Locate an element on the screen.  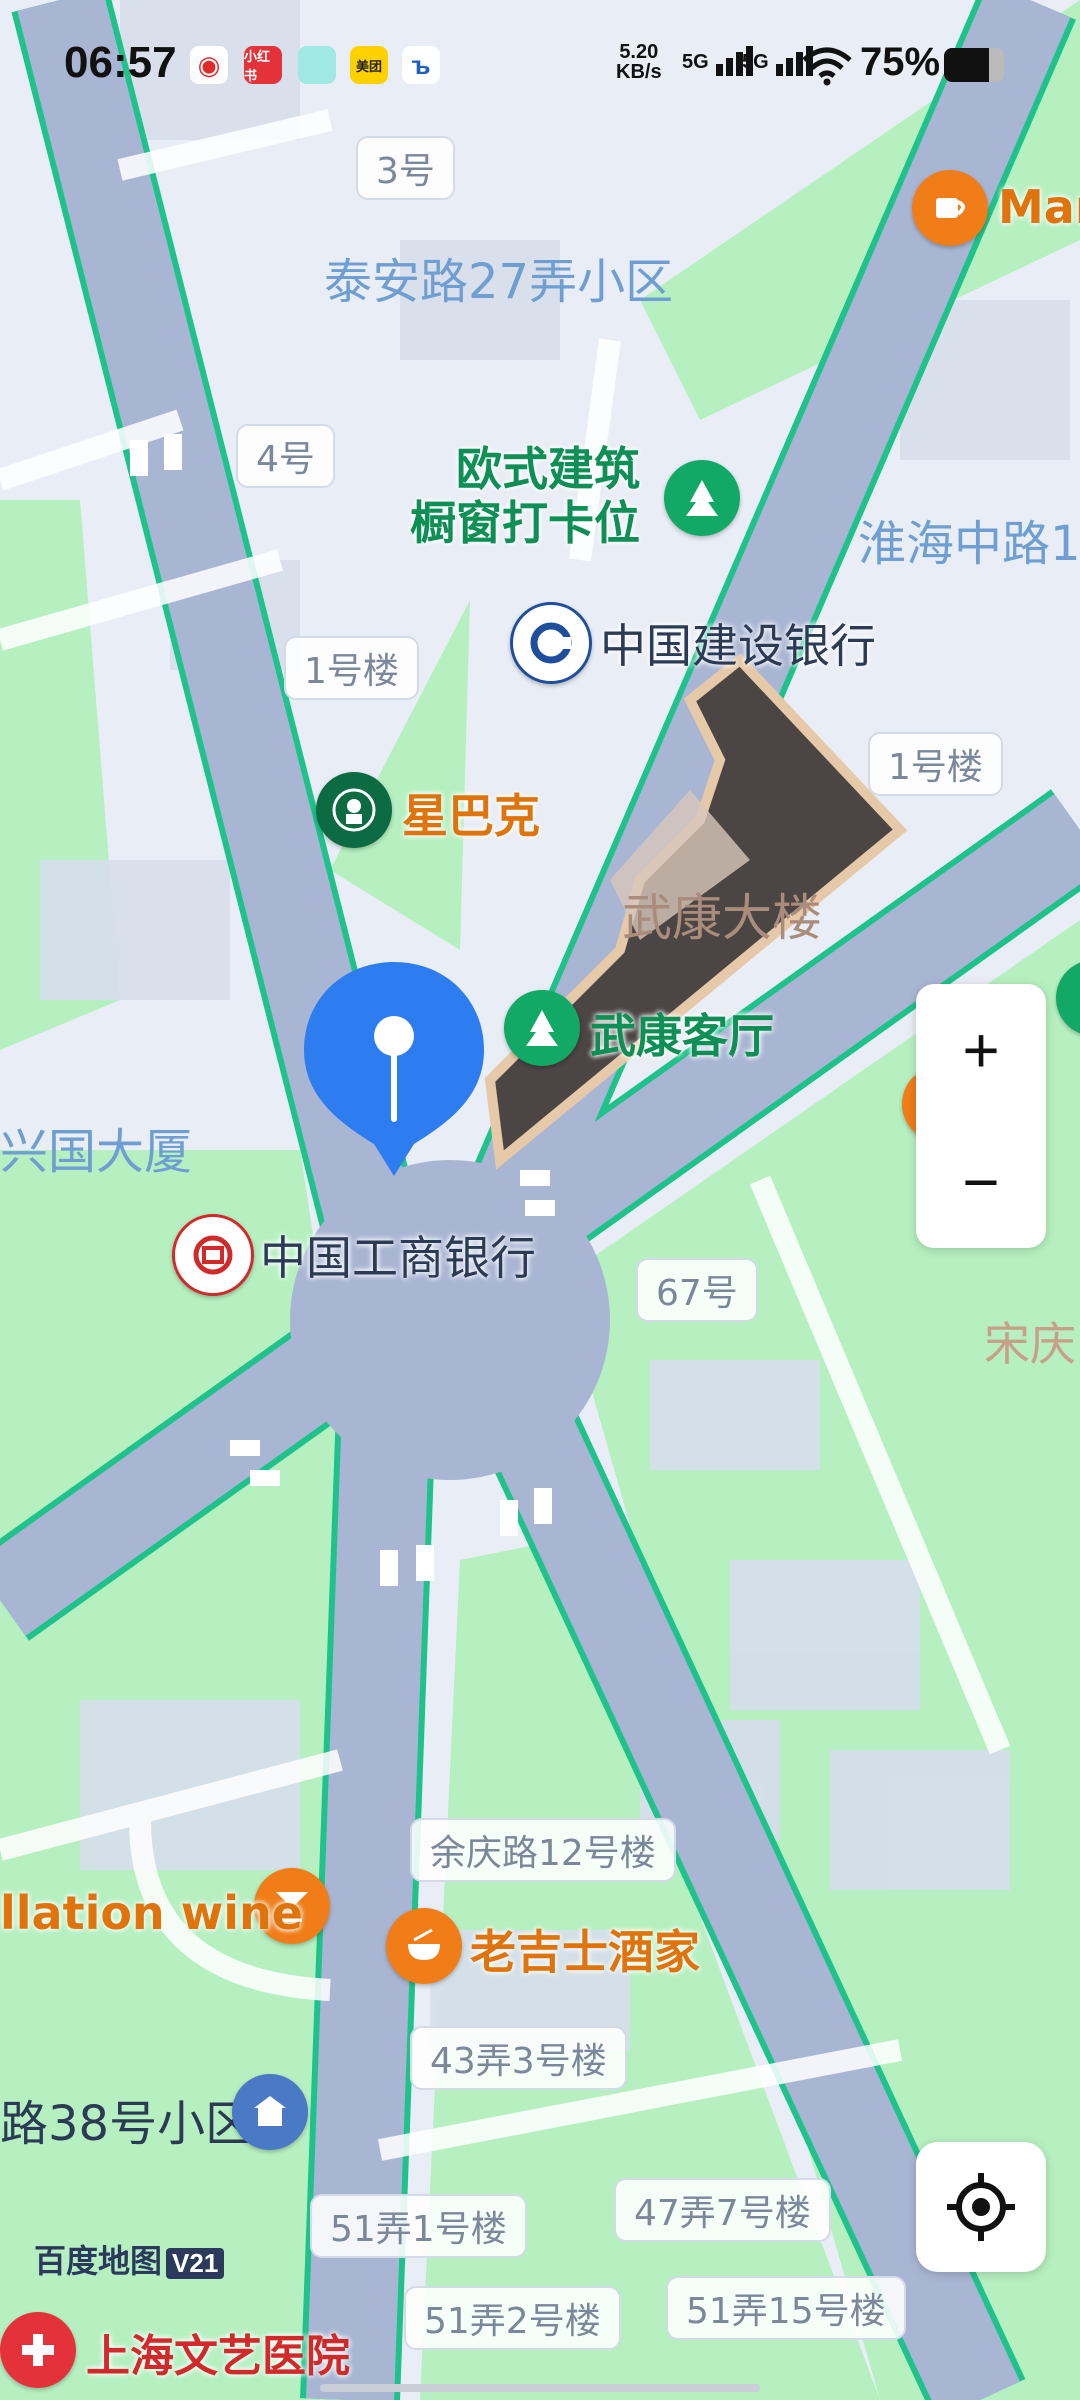
location-pin is located at coordinates (394, 1069).